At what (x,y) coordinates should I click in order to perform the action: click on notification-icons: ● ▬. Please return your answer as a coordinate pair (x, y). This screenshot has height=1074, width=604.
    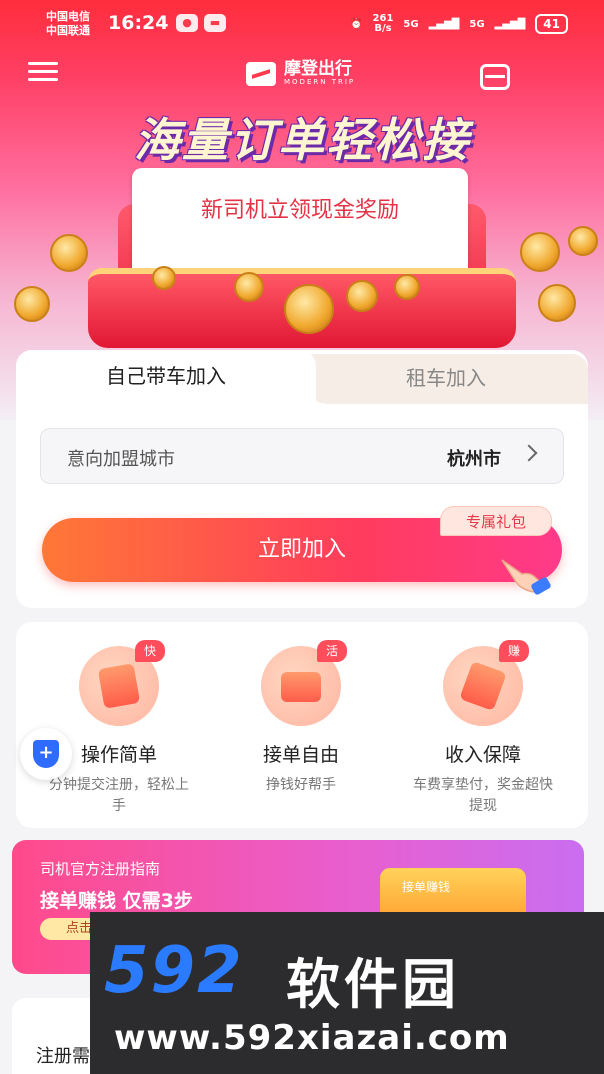
    Looking at the image, I should click on (201, 23).